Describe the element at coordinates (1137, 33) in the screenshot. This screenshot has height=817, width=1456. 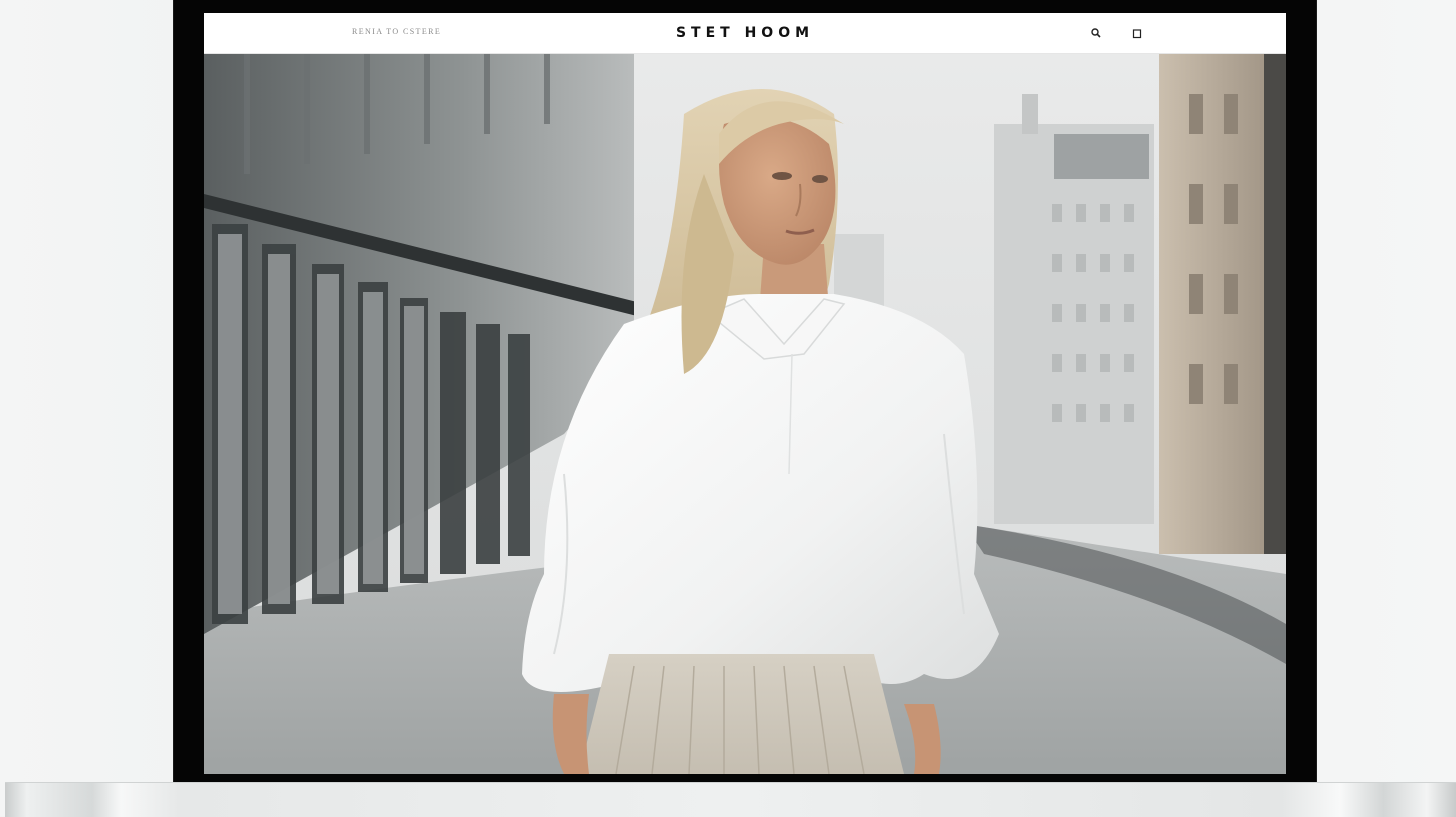
I see `bag-icon` at that location.